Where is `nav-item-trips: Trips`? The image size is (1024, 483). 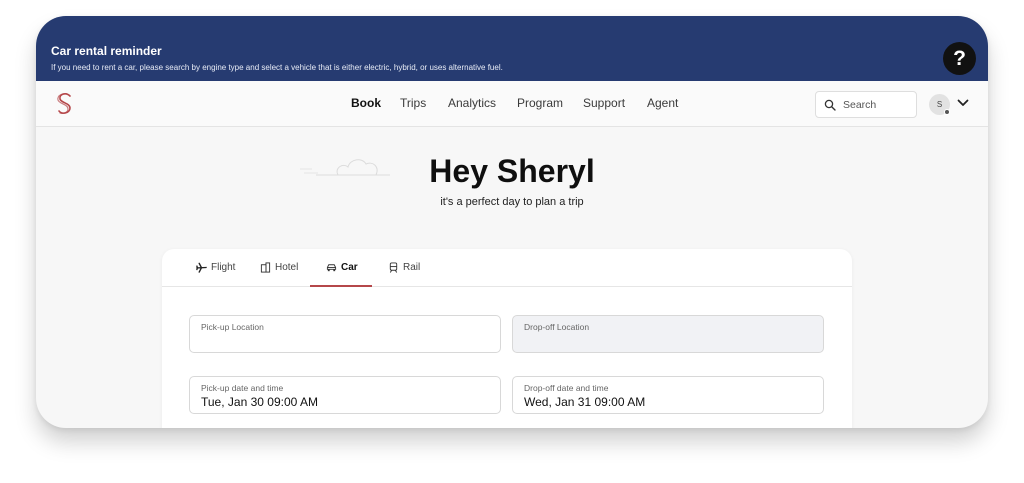 nav-item-trips: Trips is located at coordinates (413, 103).